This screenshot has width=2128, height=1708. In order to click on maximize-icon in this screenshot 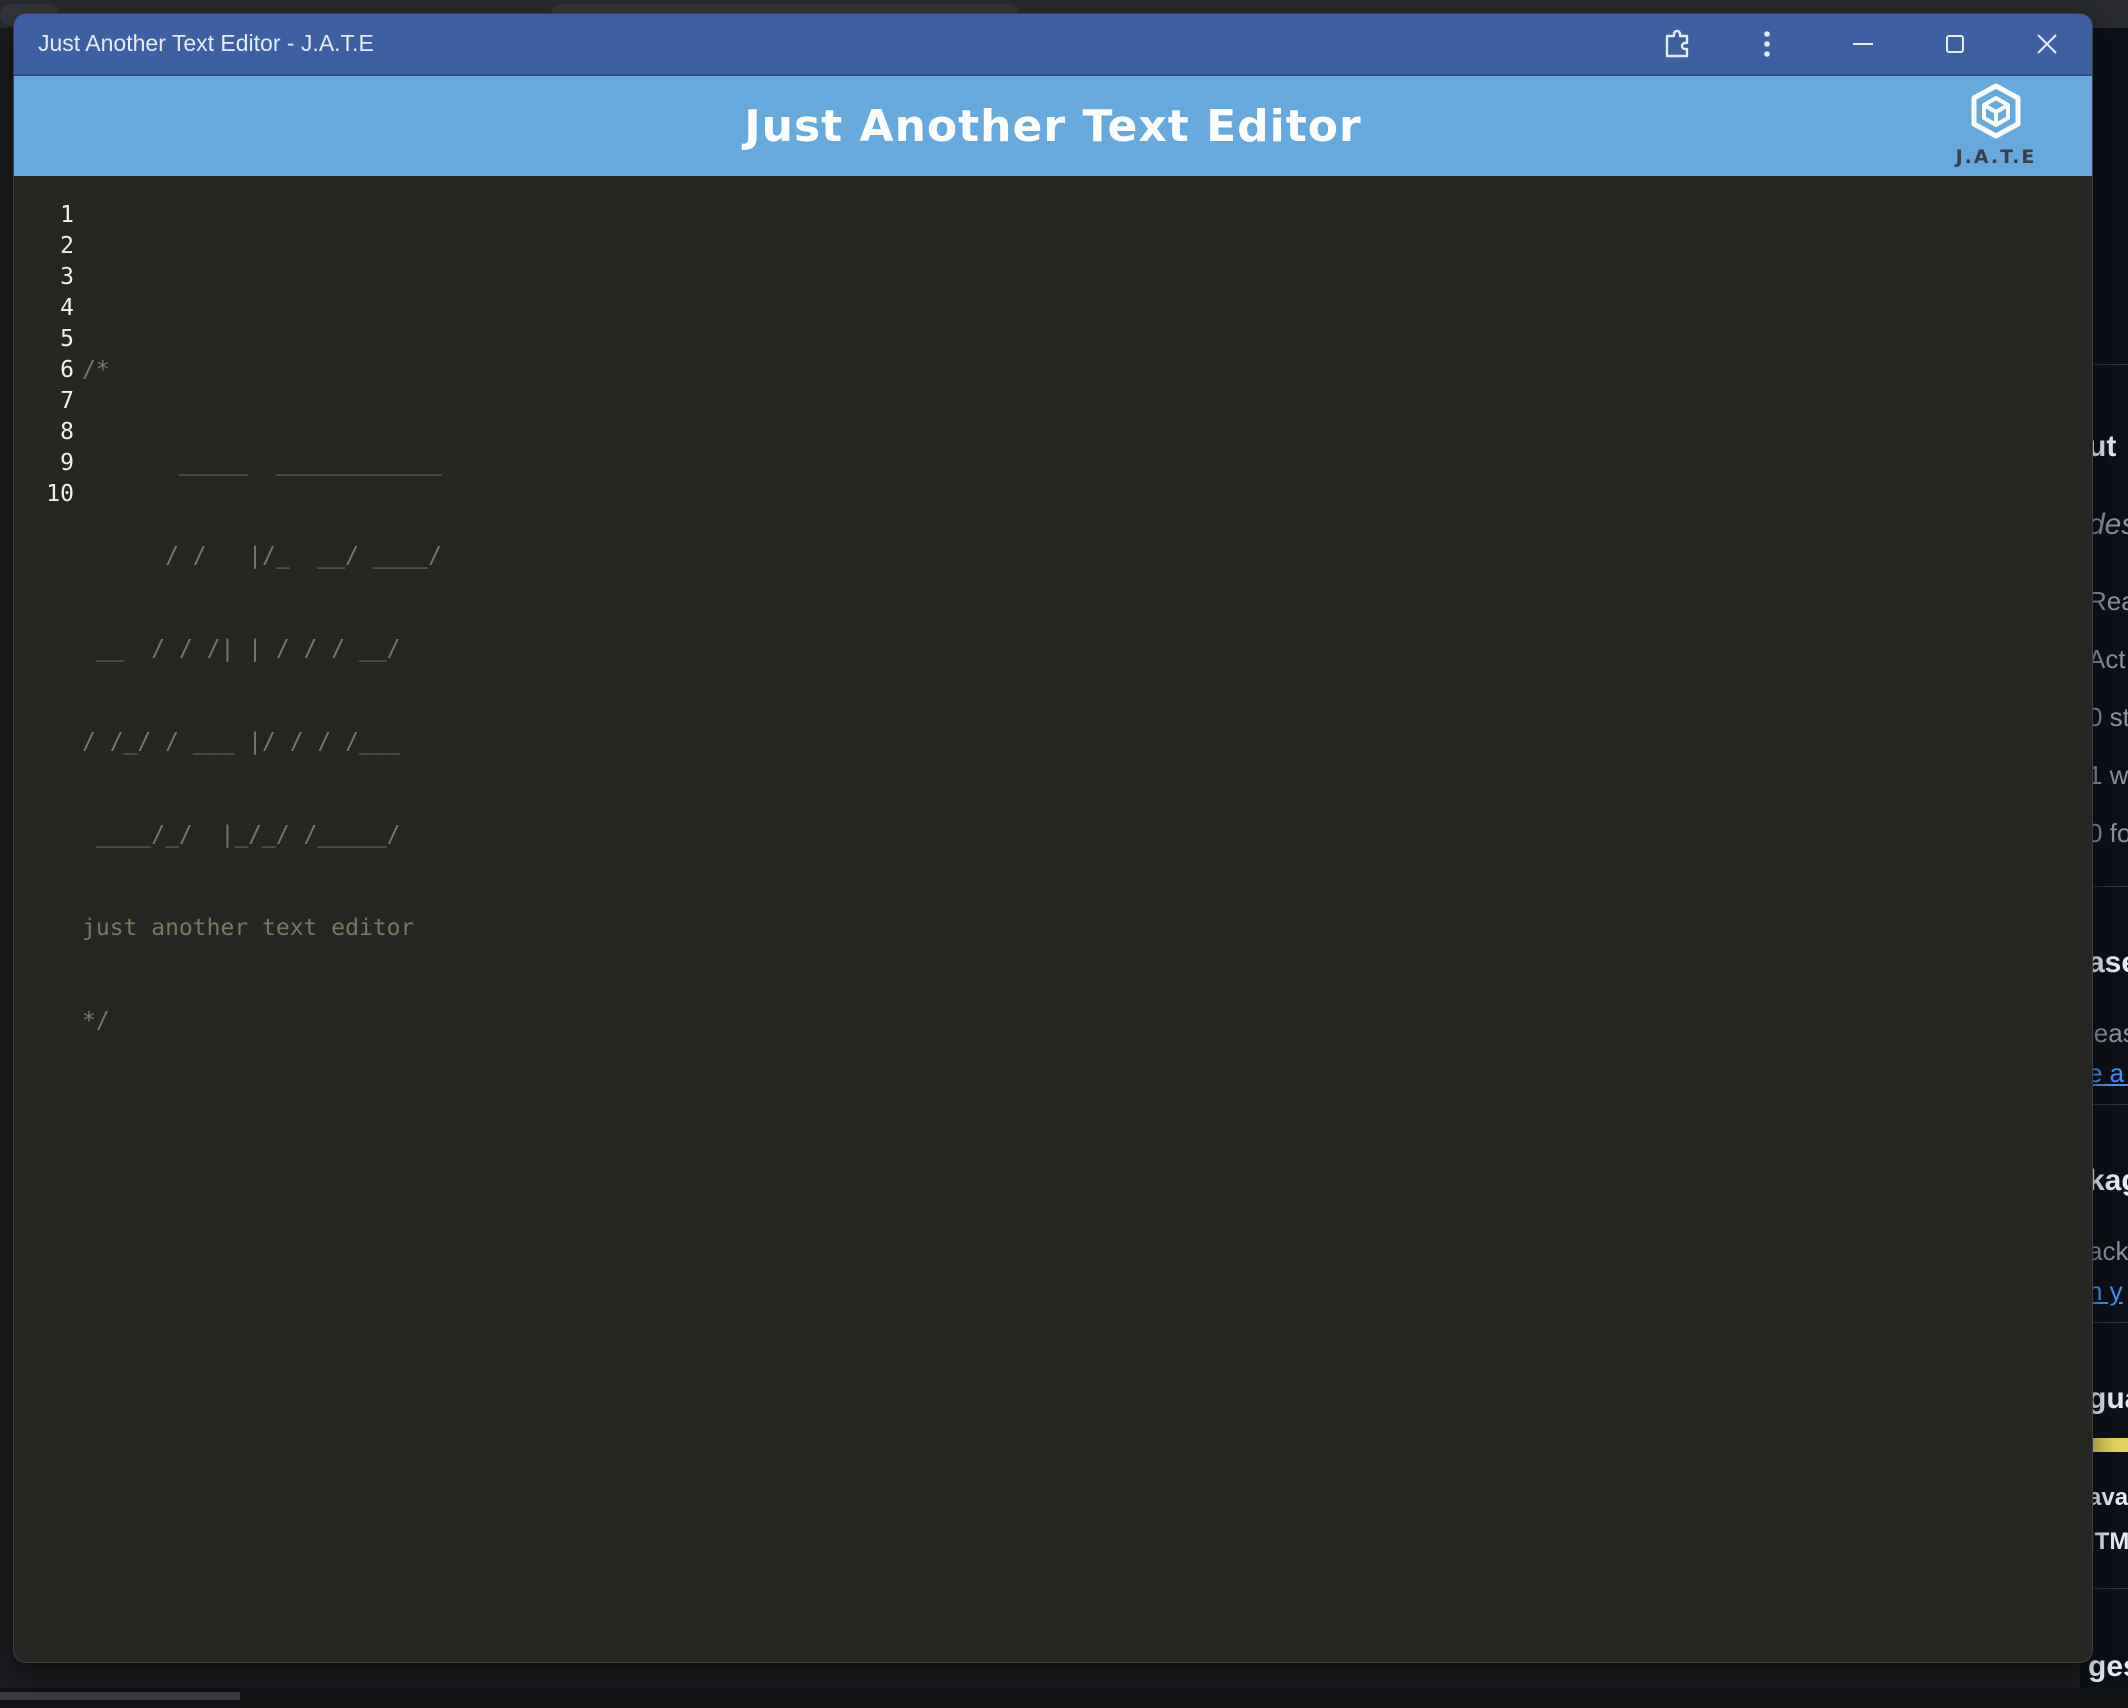, I will do `click(1955, 44)`.